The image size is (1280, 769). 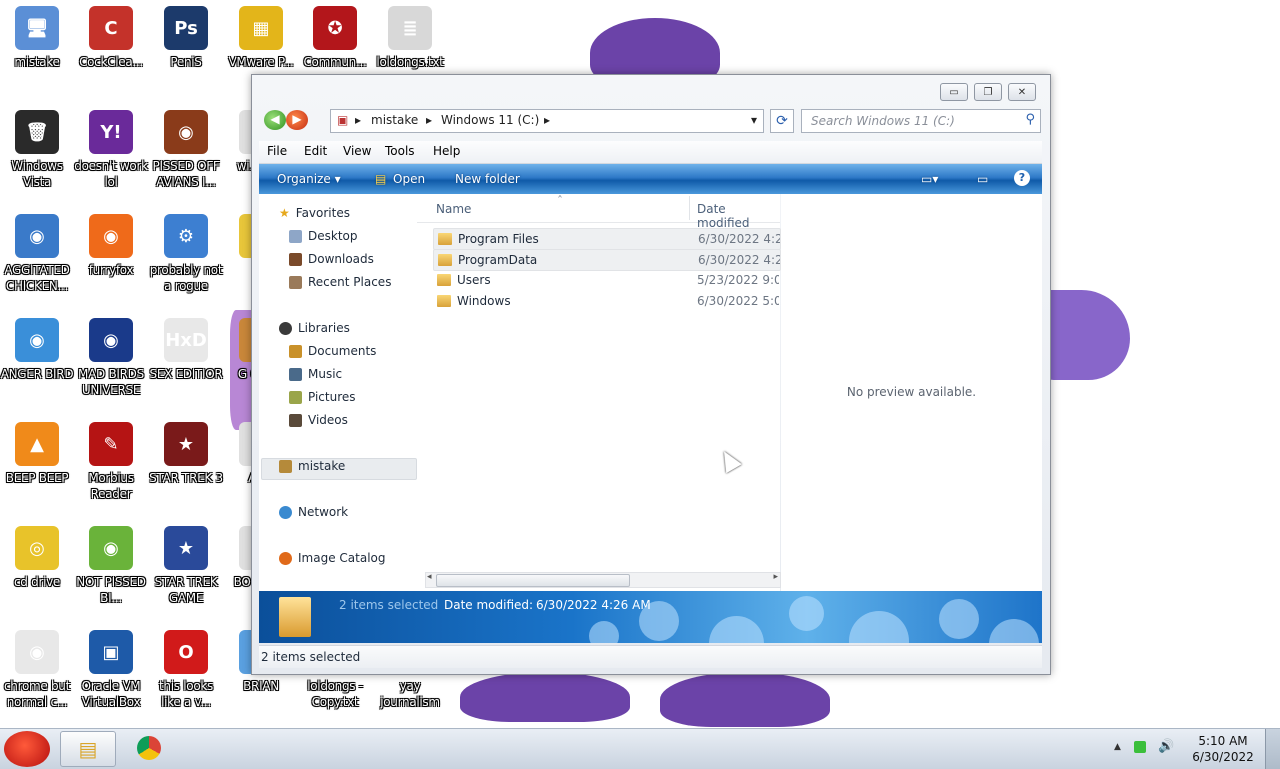 What do you see at coordinates (357, 151) in the screenshot?
I see `menu-view: View` at bounding box center [357, 151].